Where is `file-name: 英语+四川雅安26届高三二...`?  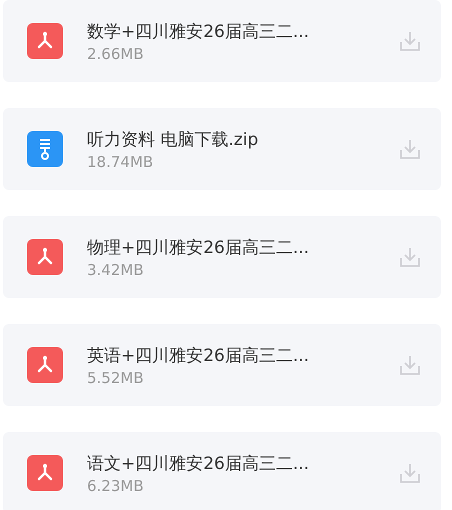 file-name: 英语+四川雅安26届高三二... is located at coordinates (198, 355).